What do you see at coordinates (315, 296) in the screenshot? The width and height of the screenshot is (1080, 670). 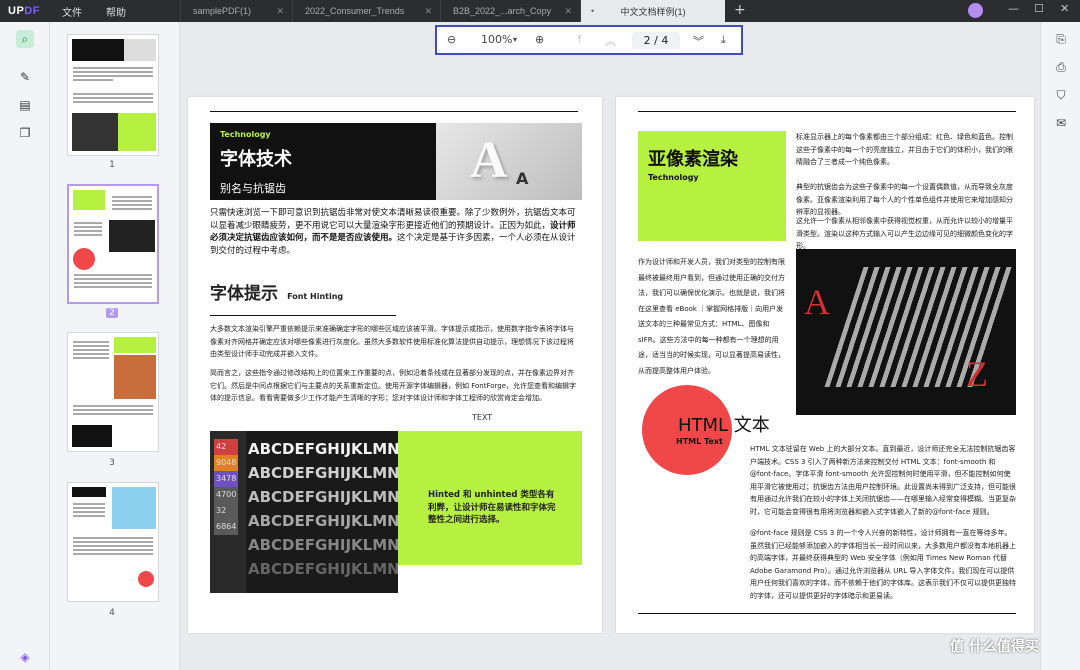 I see `hinting-title-en: Font Hinting` at bounding box center [315, 296].